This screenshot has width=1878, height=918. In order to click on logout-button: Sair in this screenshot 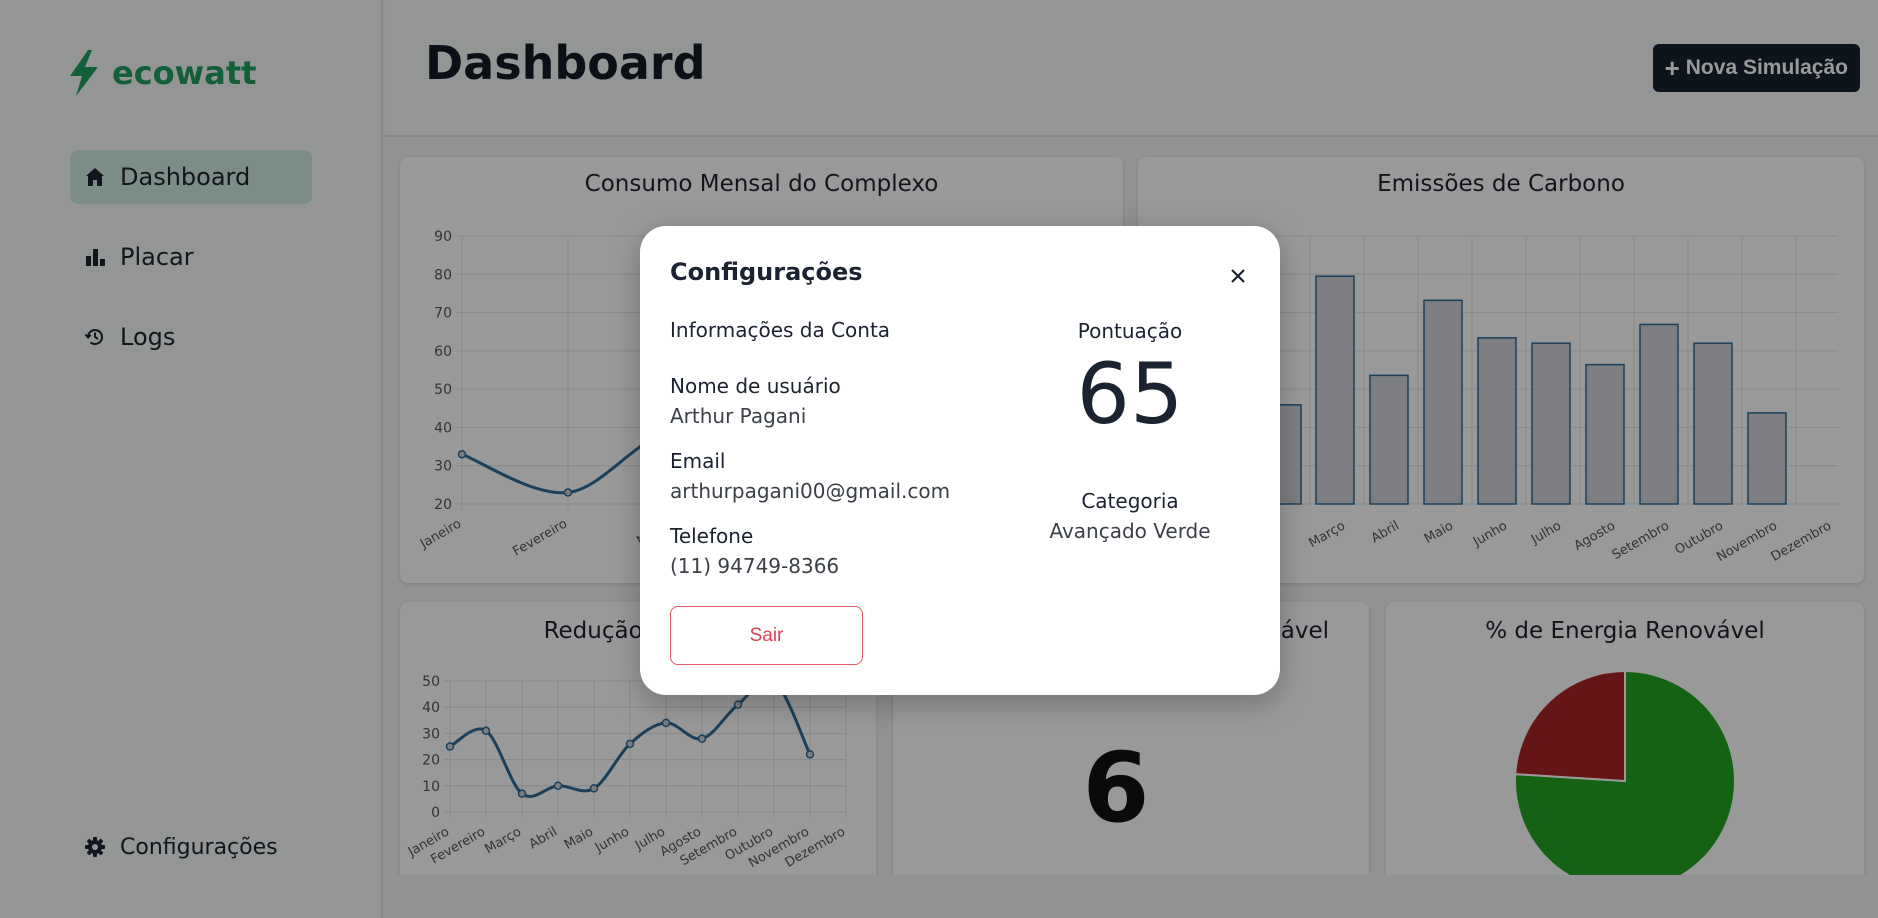, I will do `click(766, 635)`.